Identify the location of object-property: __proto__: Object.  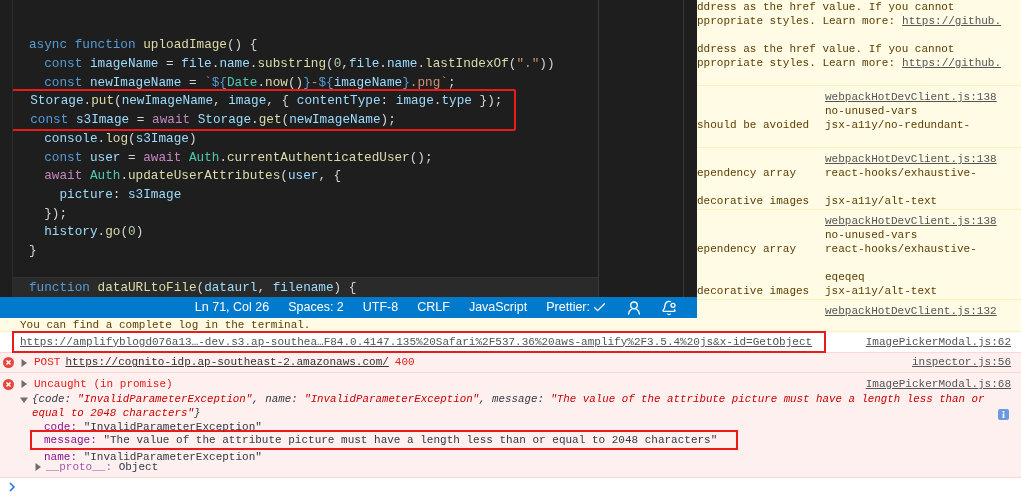
(102, 467).